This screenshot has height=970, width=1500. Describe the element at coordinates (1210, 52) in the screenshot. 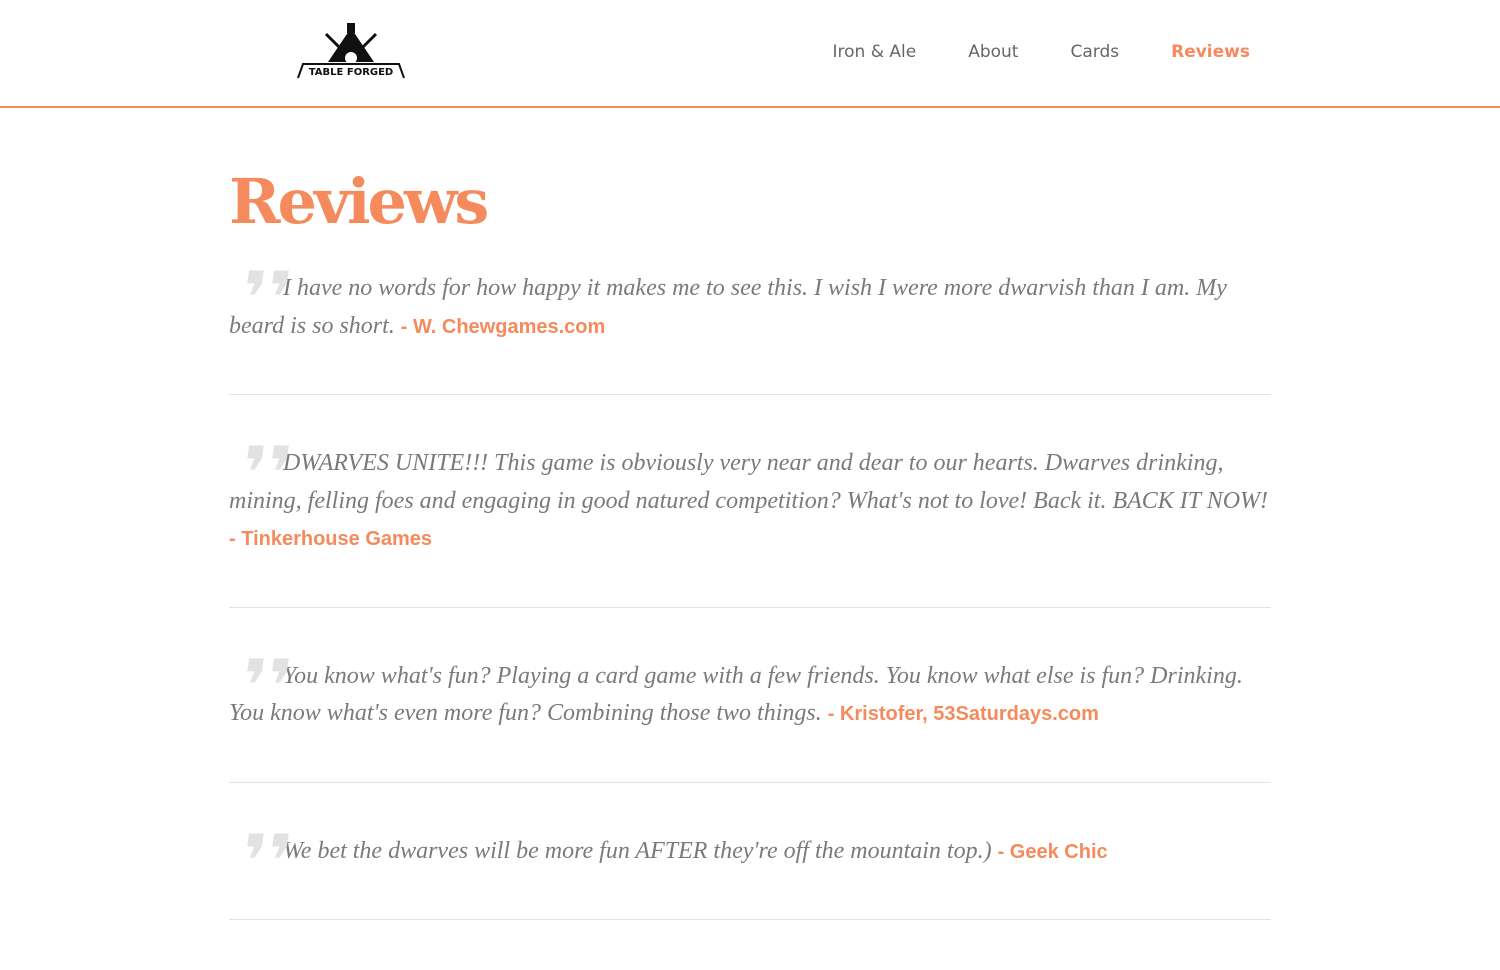

I see `nav-reviews: Reviews` at that location.